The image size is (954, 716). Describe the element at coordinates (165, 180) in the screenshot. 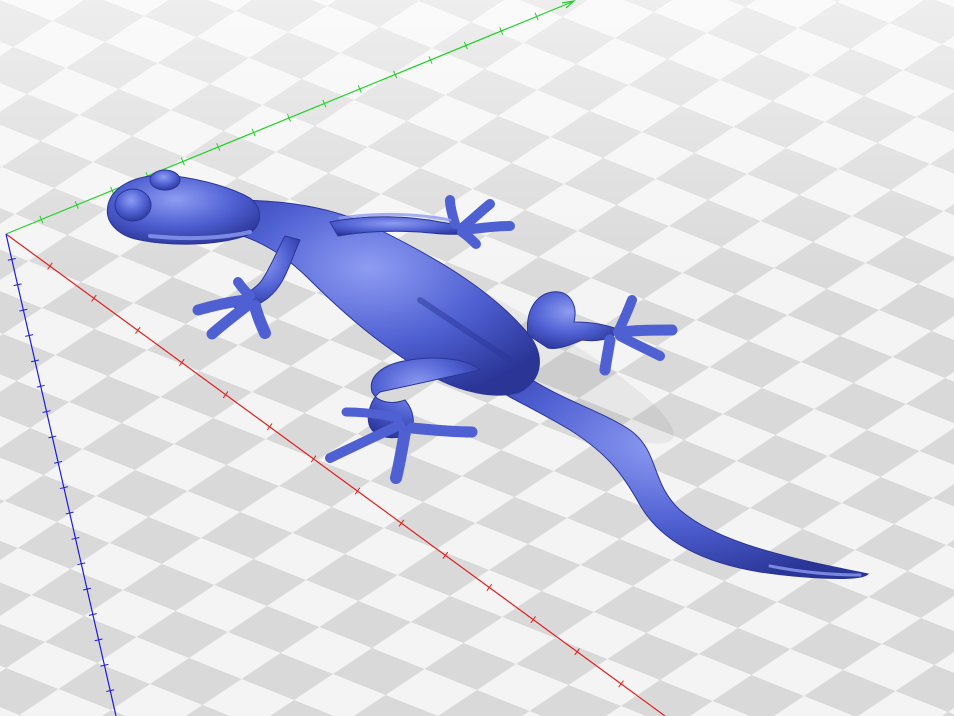

I see `gecko-eye-right` at that location.